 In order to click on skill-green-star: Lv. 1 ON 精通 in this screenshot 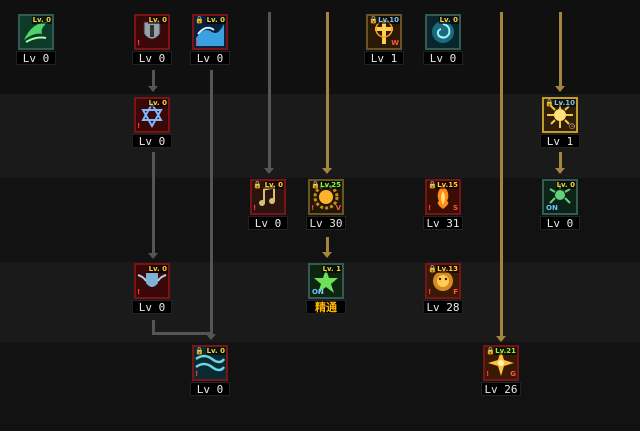, I will do `click(326, 288)`.